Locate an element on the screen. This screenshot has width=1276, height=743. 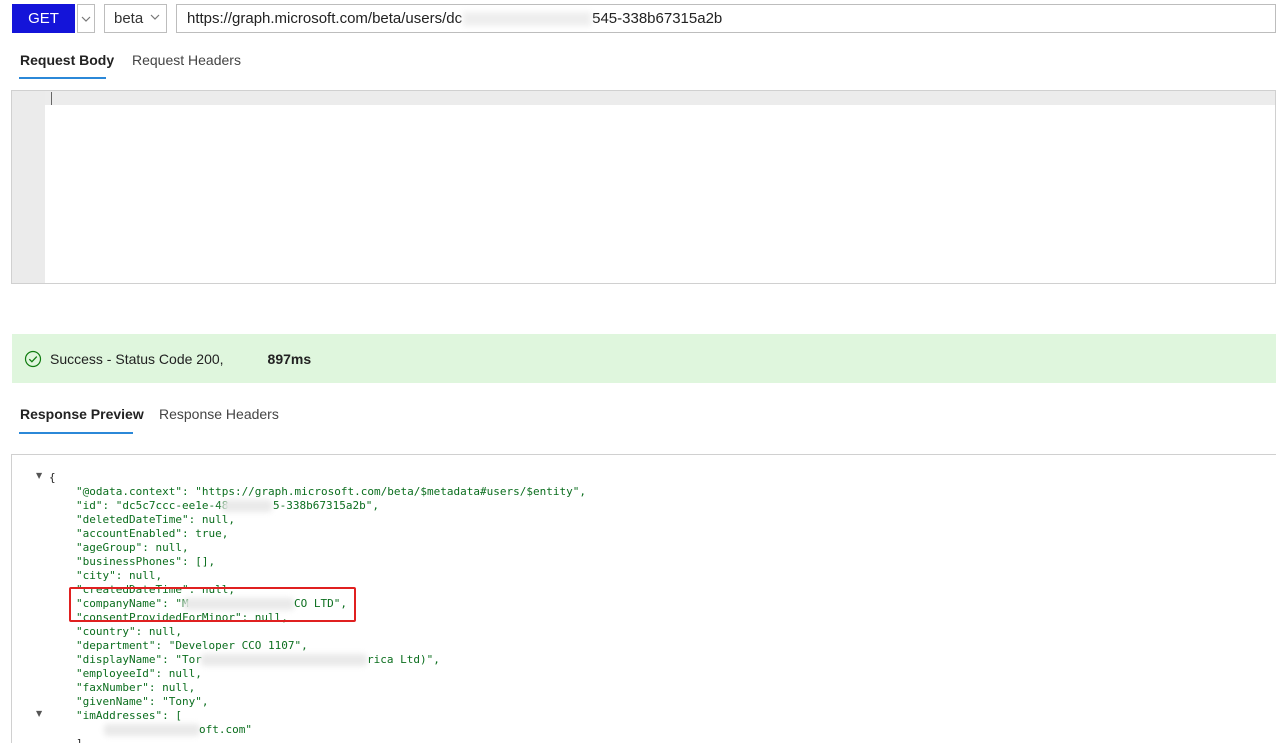
tab-label: Response Preview is located at coordinates (82, 414).